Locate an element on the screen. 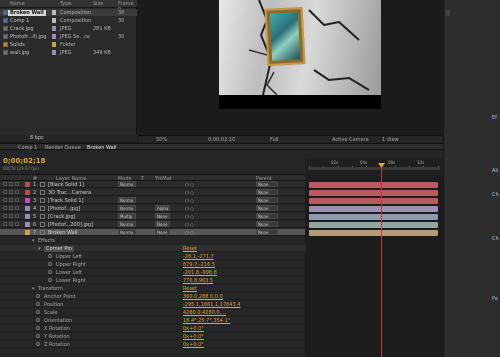 This screenshot has width=500, height=357. column-size: Size is located at coordinates (98, 4).